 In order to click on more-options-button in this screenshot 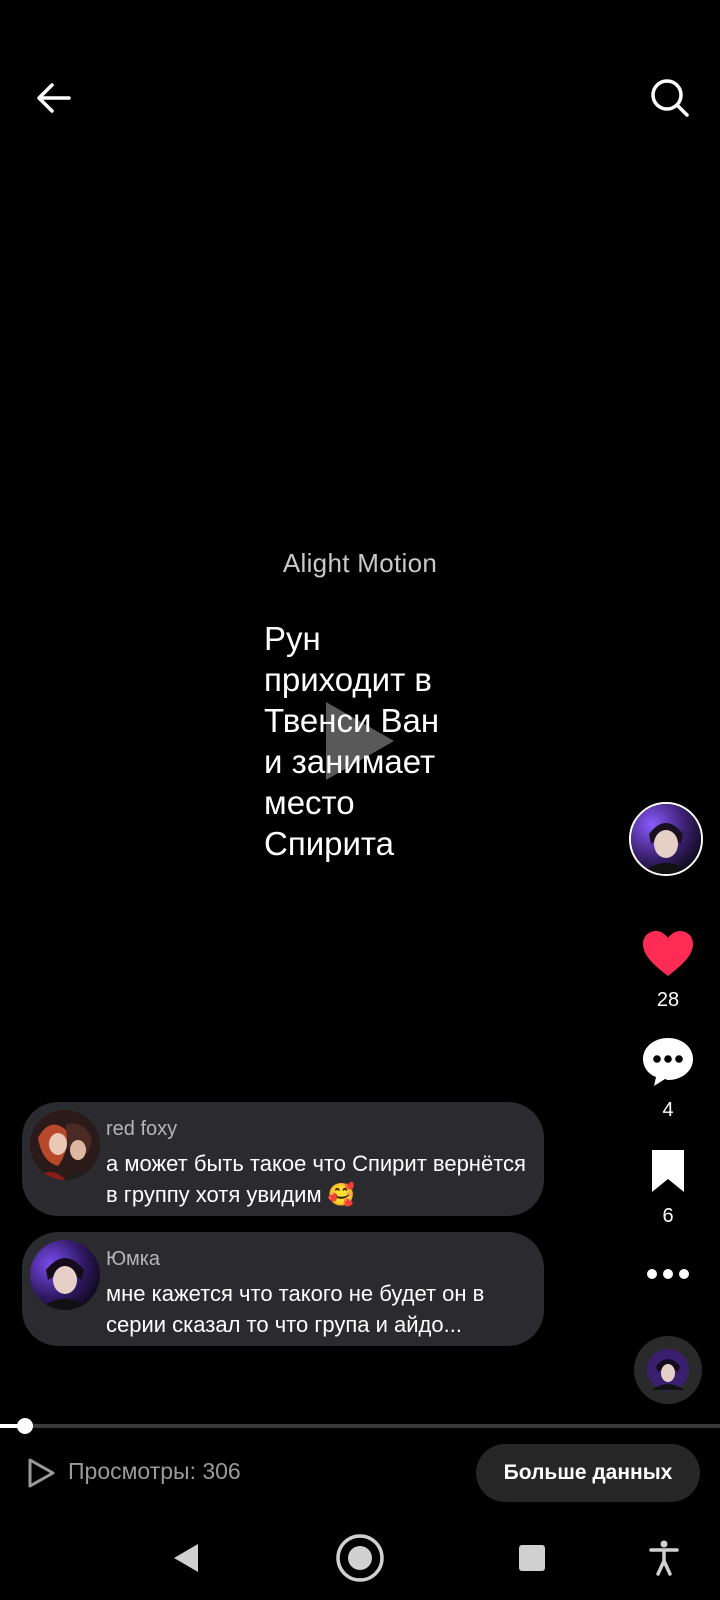, I will do `click(668, 1274)`.